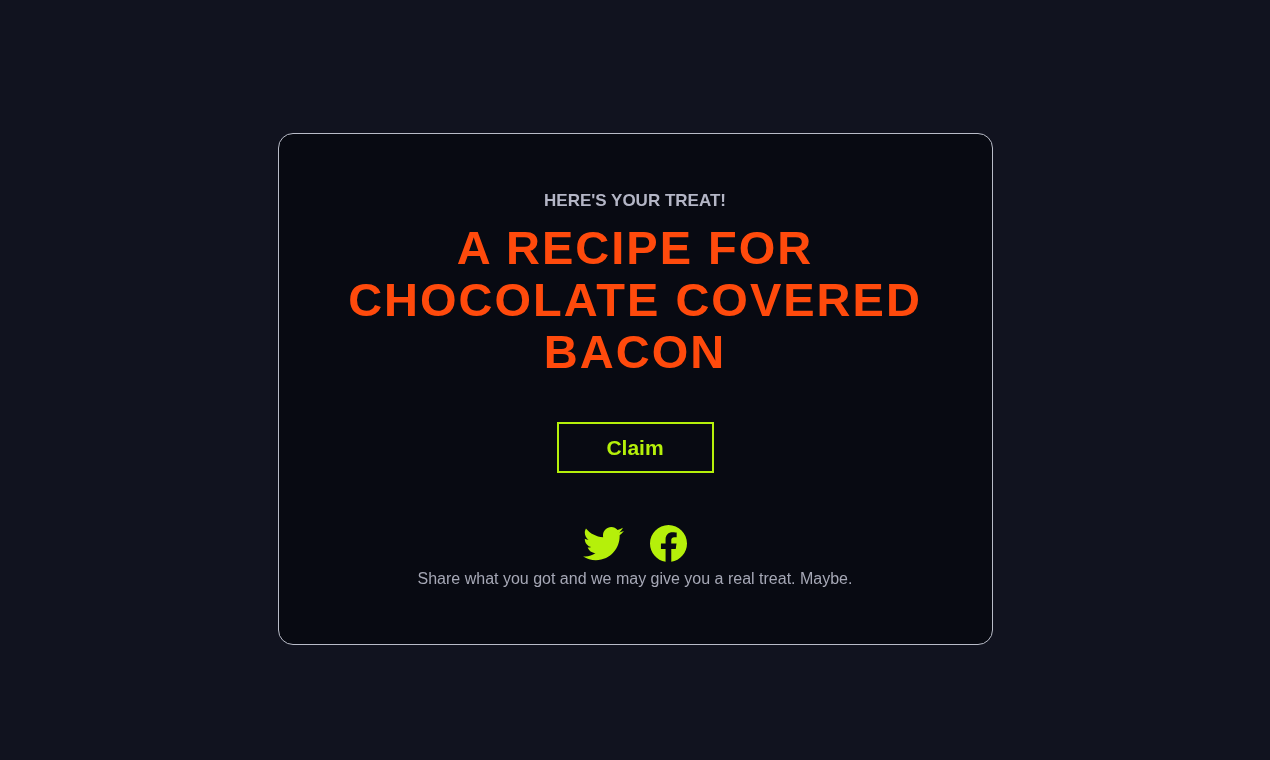 The image size is (1270, 760). What do you see at coordinates (635, 300) in the screenshot?
I see `recipe-title: A RECIPE FOR CHOCOLATE COVERED BACON` at bounding box center [635, 300].